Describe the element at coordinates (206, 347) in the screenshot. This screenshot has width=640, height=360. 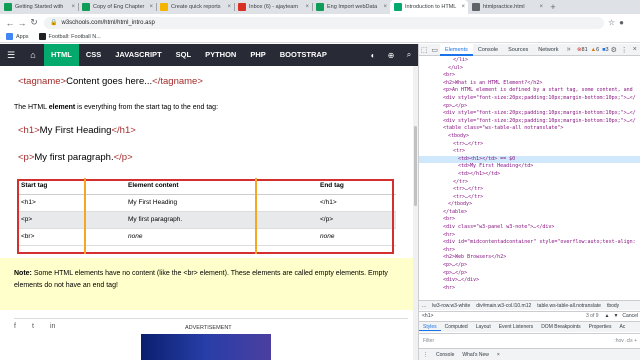
I see `advertisement-banner` at that location.